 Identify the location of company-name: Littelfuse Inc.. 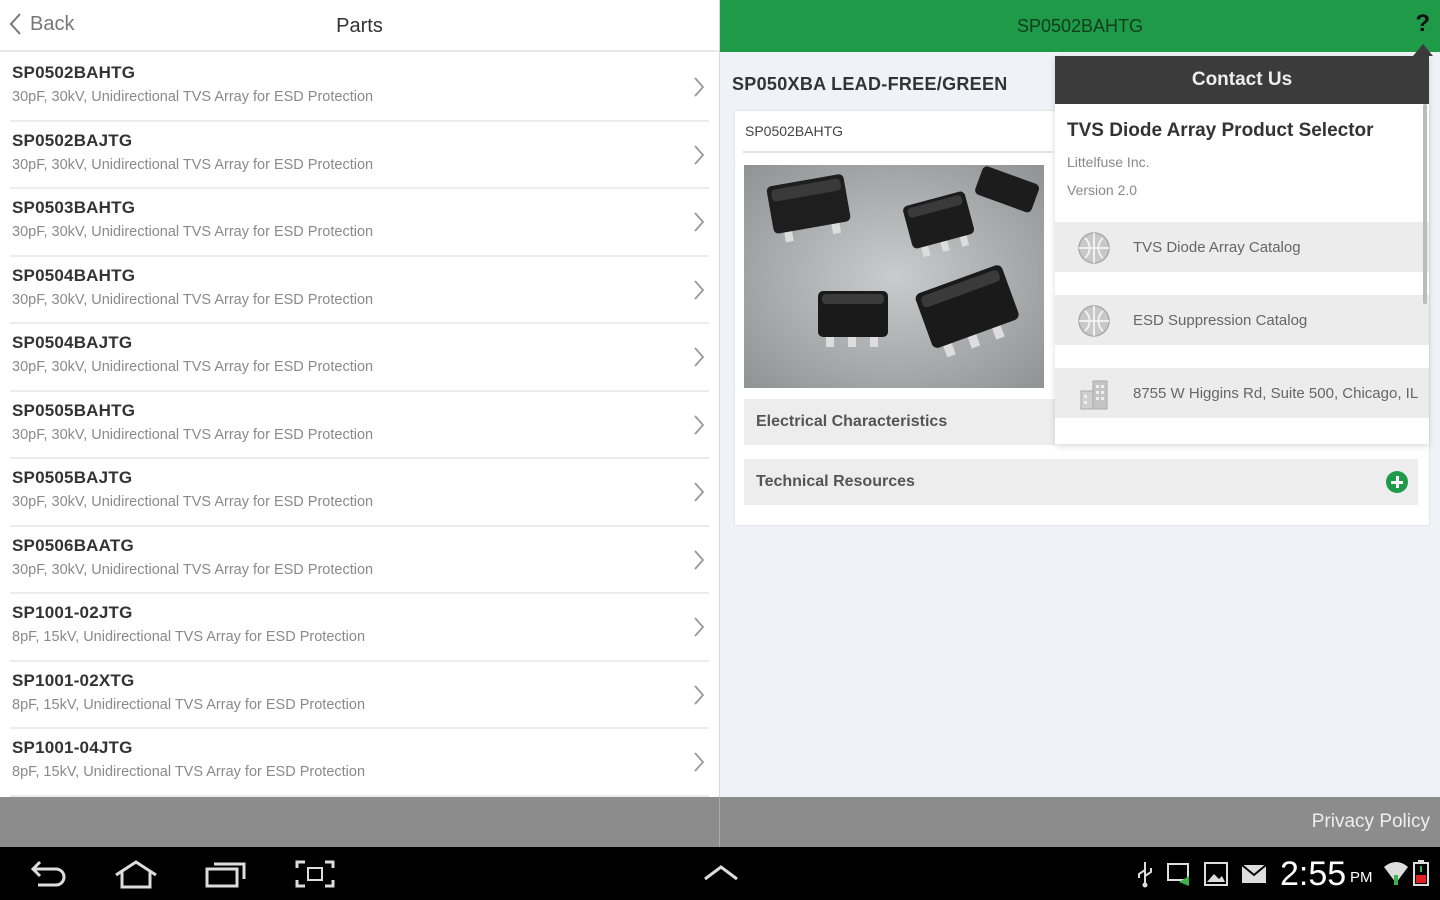
(1108, 162).